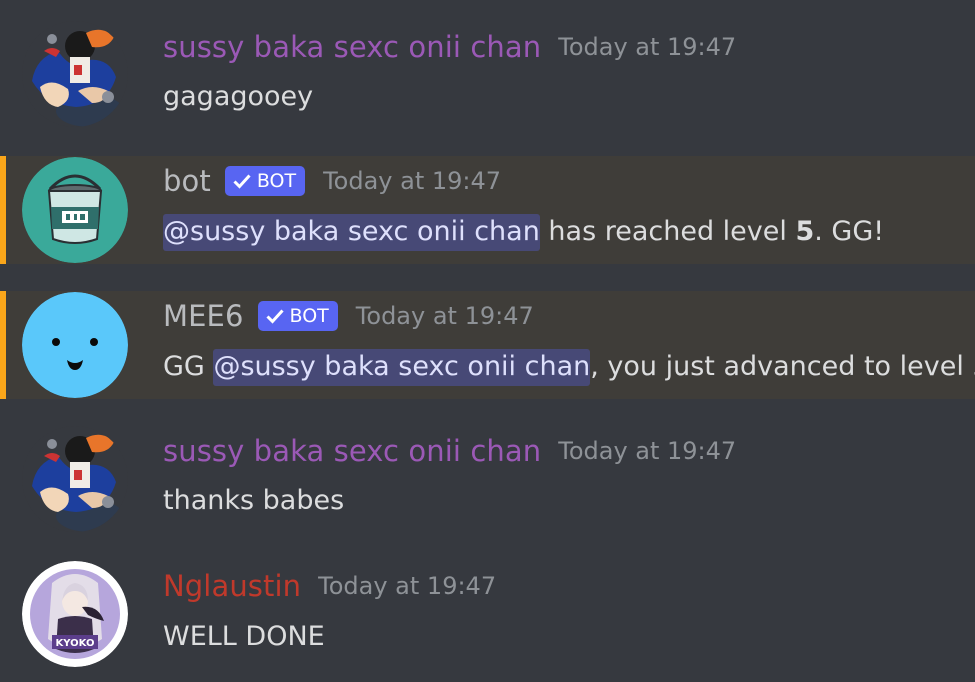 Image resolution: width=975 pixels, height=682 pixels. Describe the element at coordinates (254, 500) in the screenshot. I see `message-content: thanks babes` at that location.